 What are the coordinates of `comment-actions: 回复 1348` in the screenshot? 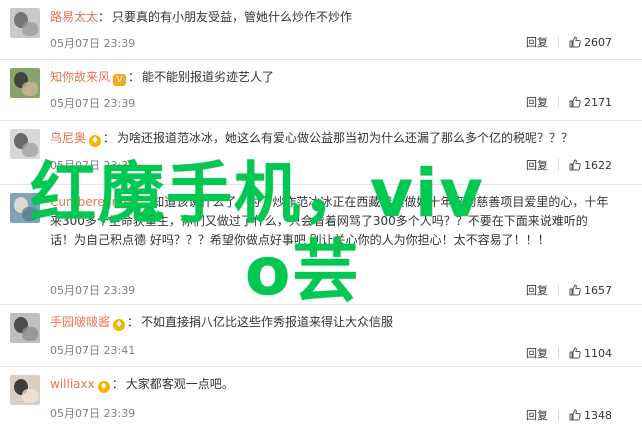 It's located at (569, 415).